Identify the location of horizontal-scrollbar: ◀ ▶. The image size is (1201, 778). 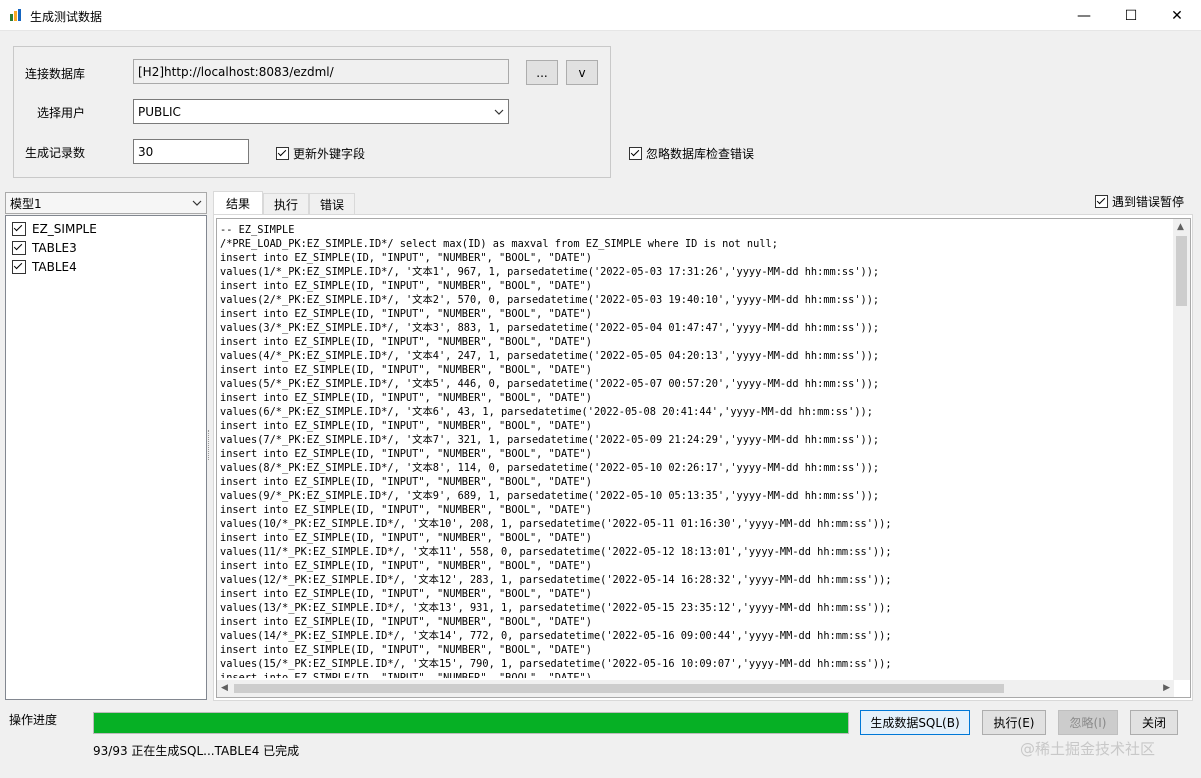
(695, 688).